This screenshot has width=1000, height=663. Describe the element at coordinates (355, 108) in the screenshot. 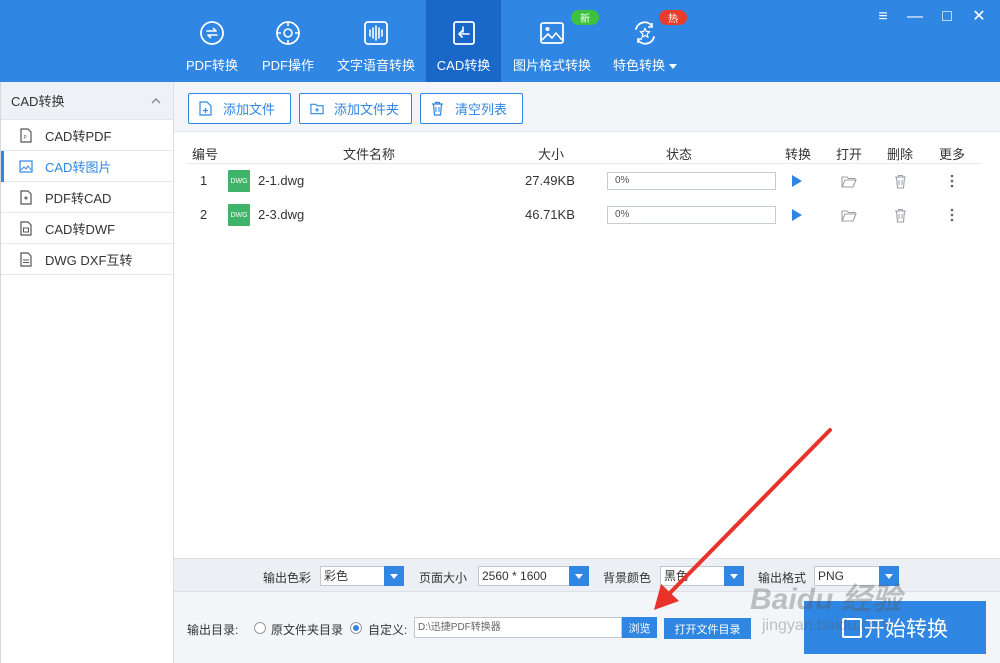

I see `add-folder-button: 添加文件夹` at that location.